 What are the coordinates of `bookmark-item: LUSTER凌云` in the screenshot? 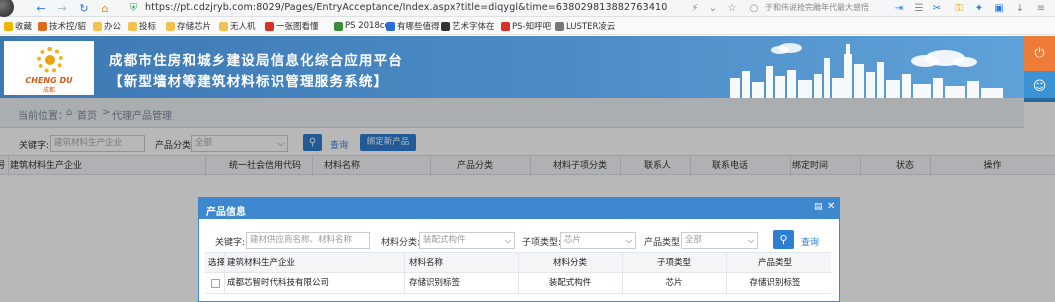 It's located at (585, 26).